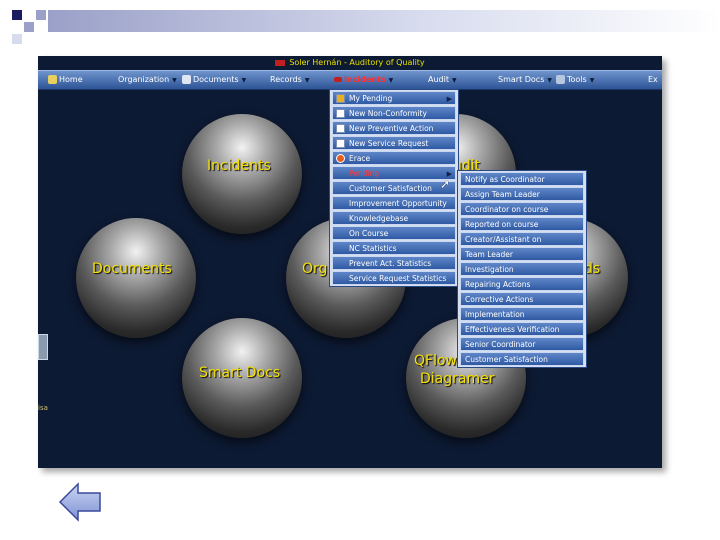 The width and height of the screenshot is (720, 540). What do you see at coordinates (379, 218) in the screenshot?
I see `menu-item-label: Knowledgebase` at bounding box center [379, 218].